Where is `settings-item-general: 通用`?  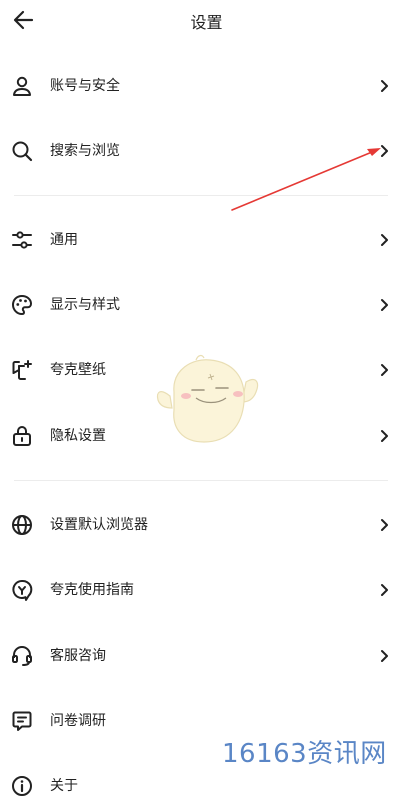 settings-item-general: 通用 is located at coordinates (206, 240).